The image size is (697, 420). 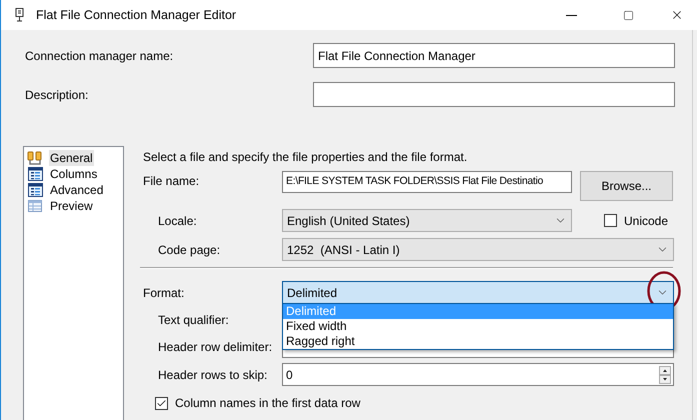 I want to click on field-label: Connection manager name:, so click(x=99, y=55).